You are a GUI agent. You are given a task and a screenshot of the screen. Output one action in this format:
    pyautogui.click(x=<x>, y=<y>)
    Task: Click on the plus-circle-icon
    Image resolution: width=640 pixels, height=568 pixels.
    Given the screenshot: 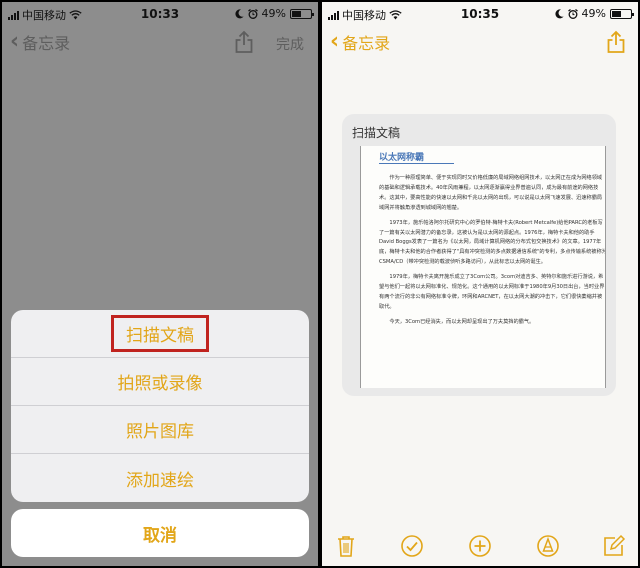 What is the action you would take?
    pyautogui.click(x=480, y=546)
    